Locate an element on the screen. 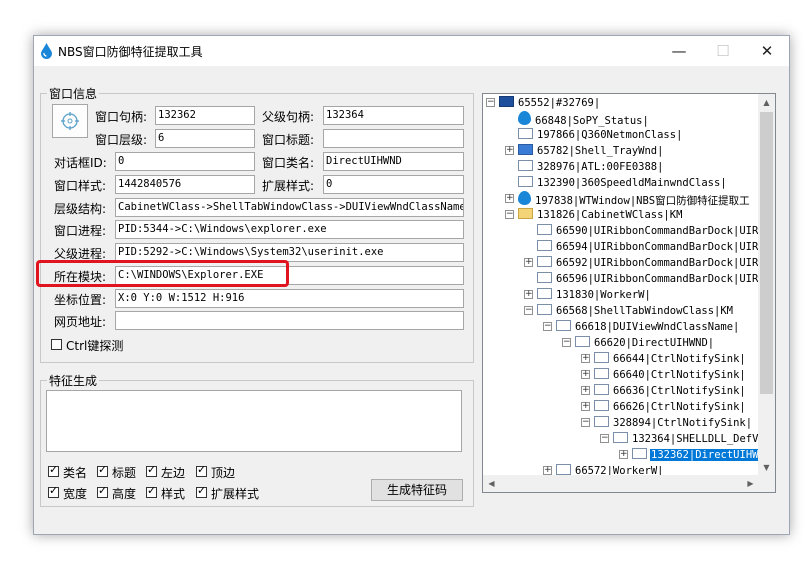 This screenshot has width=809, height=567. tree-item: 131830|WorkerW| is located at coordinates (594, 295).